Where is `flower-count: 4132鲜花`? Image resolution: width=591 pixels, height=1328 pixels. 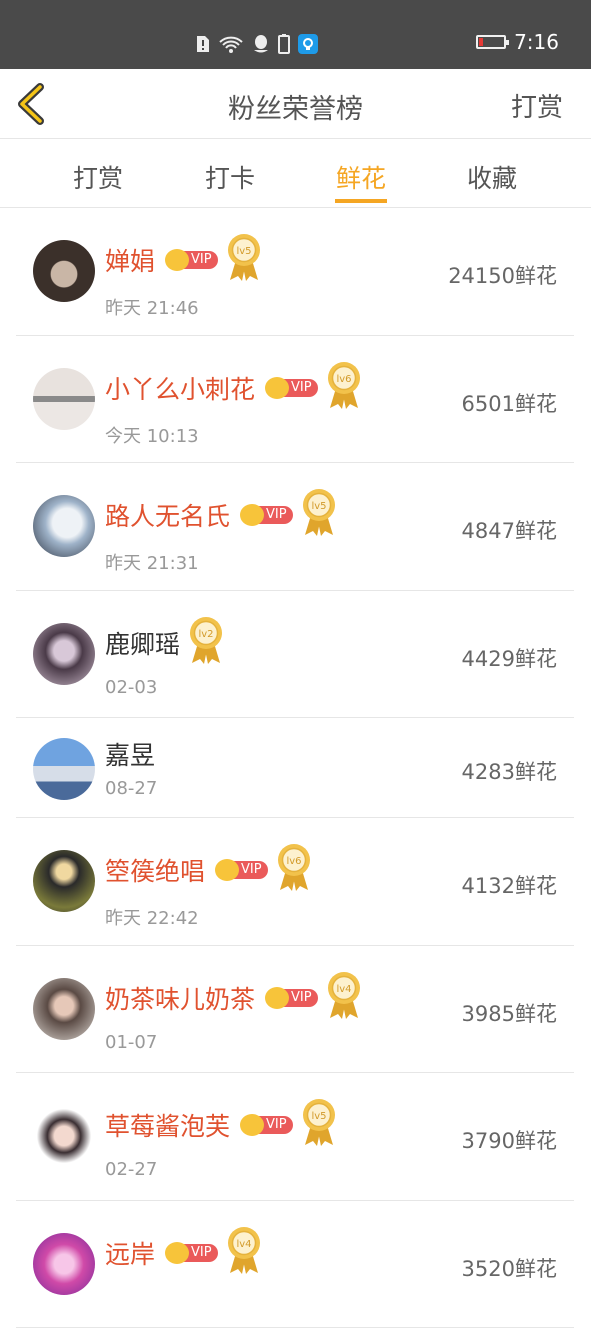 flower-count: 4132鲜花 is located at coordinates (509, 885).